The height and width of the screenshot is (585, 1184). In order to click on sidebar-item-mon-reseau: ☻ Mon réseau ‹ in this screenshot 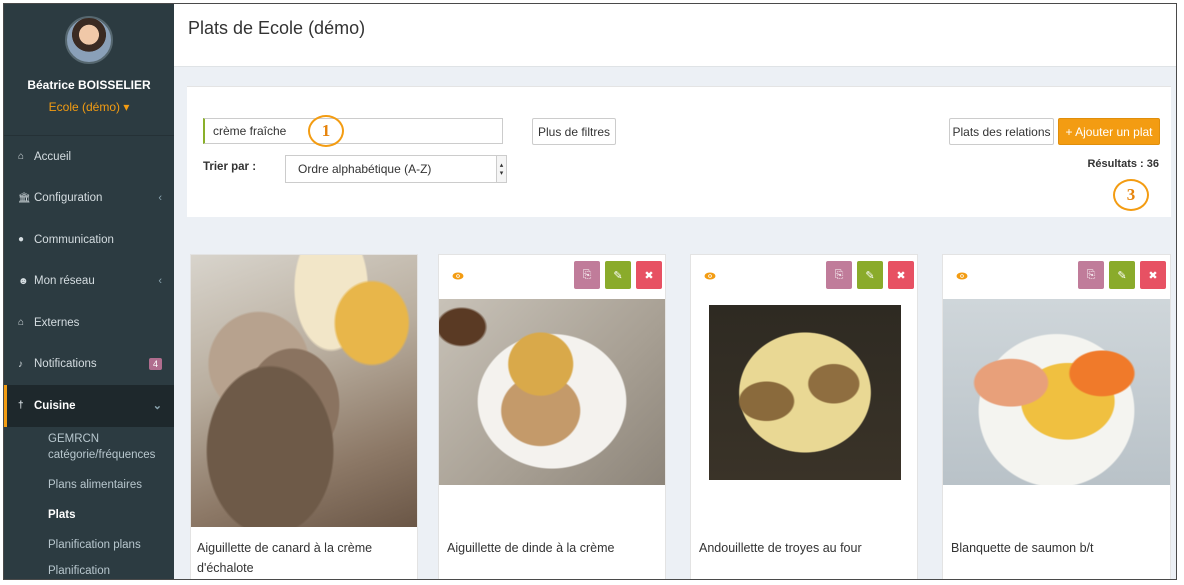, I will do `click(89, 282)`.